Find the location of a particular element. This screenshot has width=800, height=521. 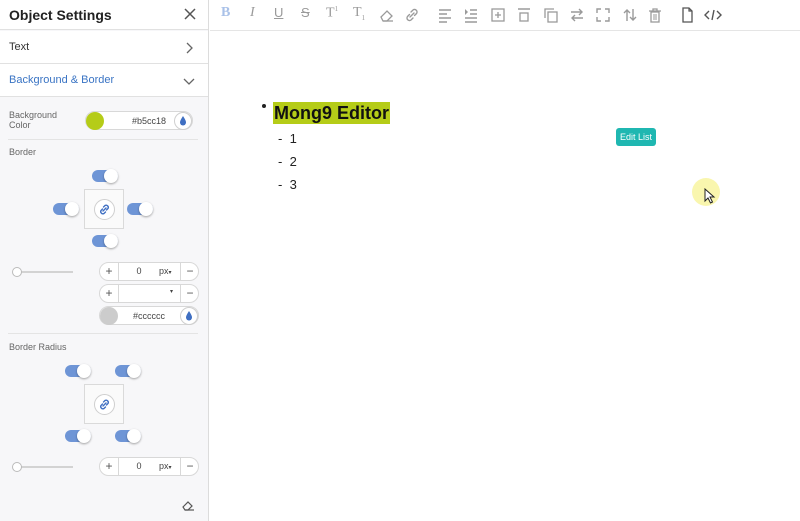

border-radius-slider-handle is located at coordinates (17, 467).